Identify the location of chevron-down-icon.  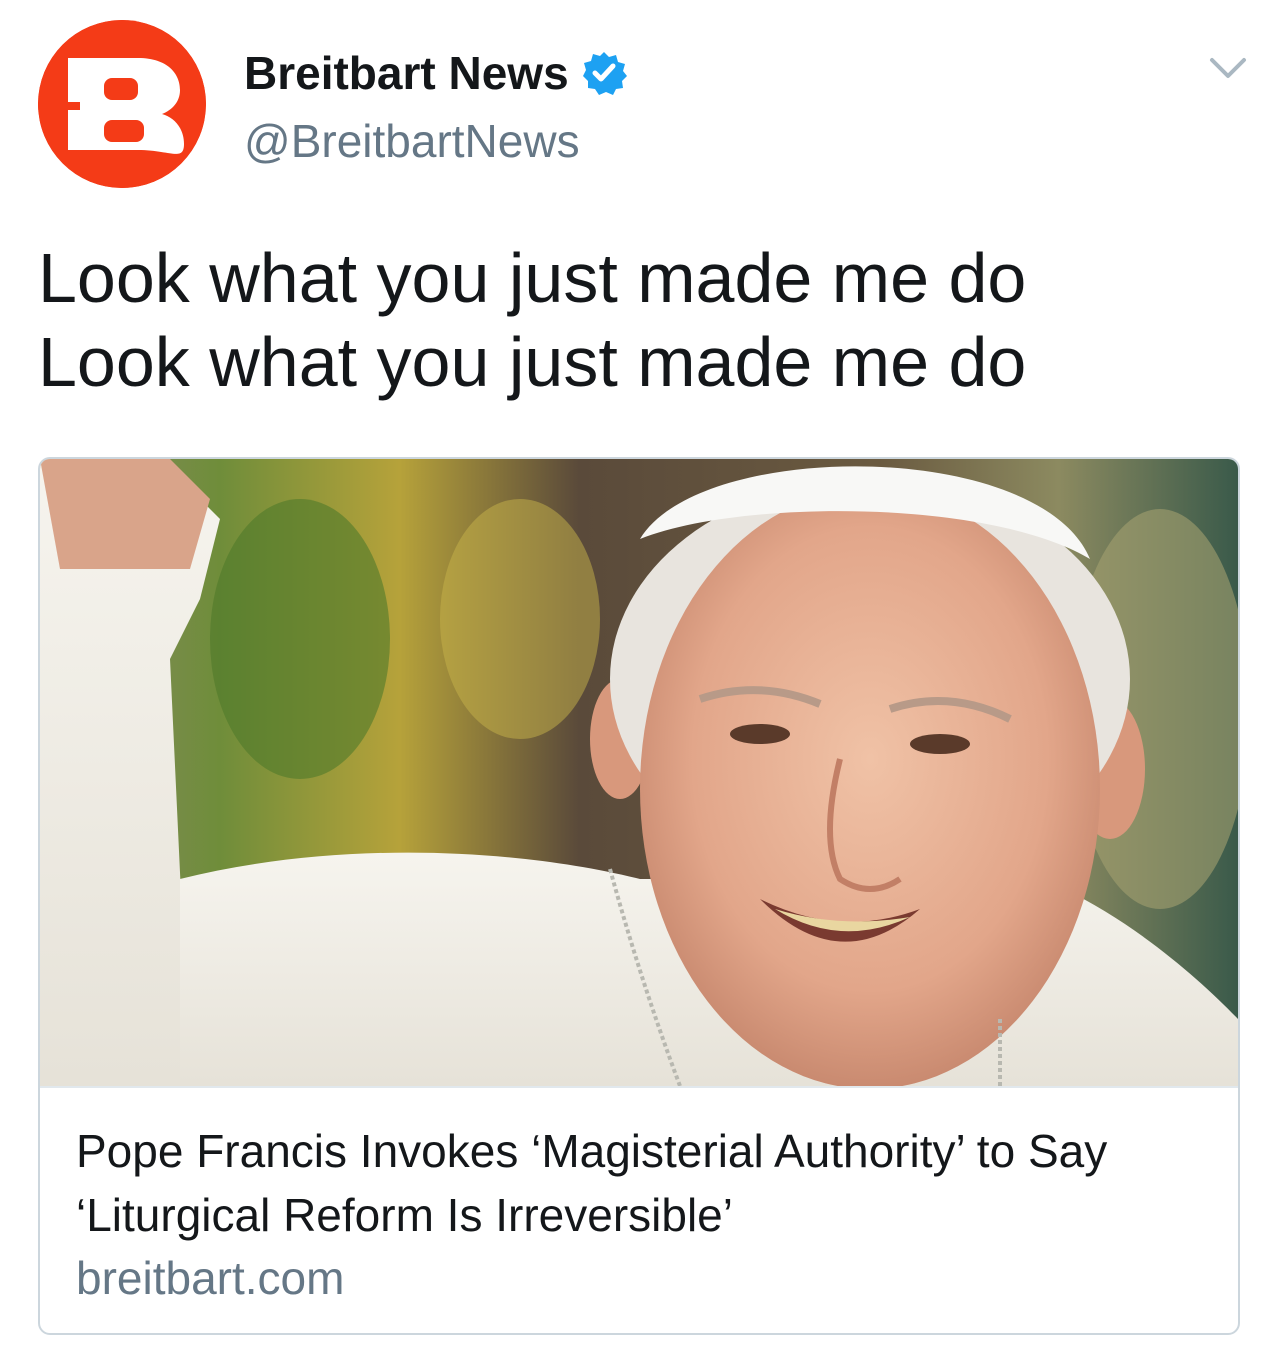
(1228, 68).